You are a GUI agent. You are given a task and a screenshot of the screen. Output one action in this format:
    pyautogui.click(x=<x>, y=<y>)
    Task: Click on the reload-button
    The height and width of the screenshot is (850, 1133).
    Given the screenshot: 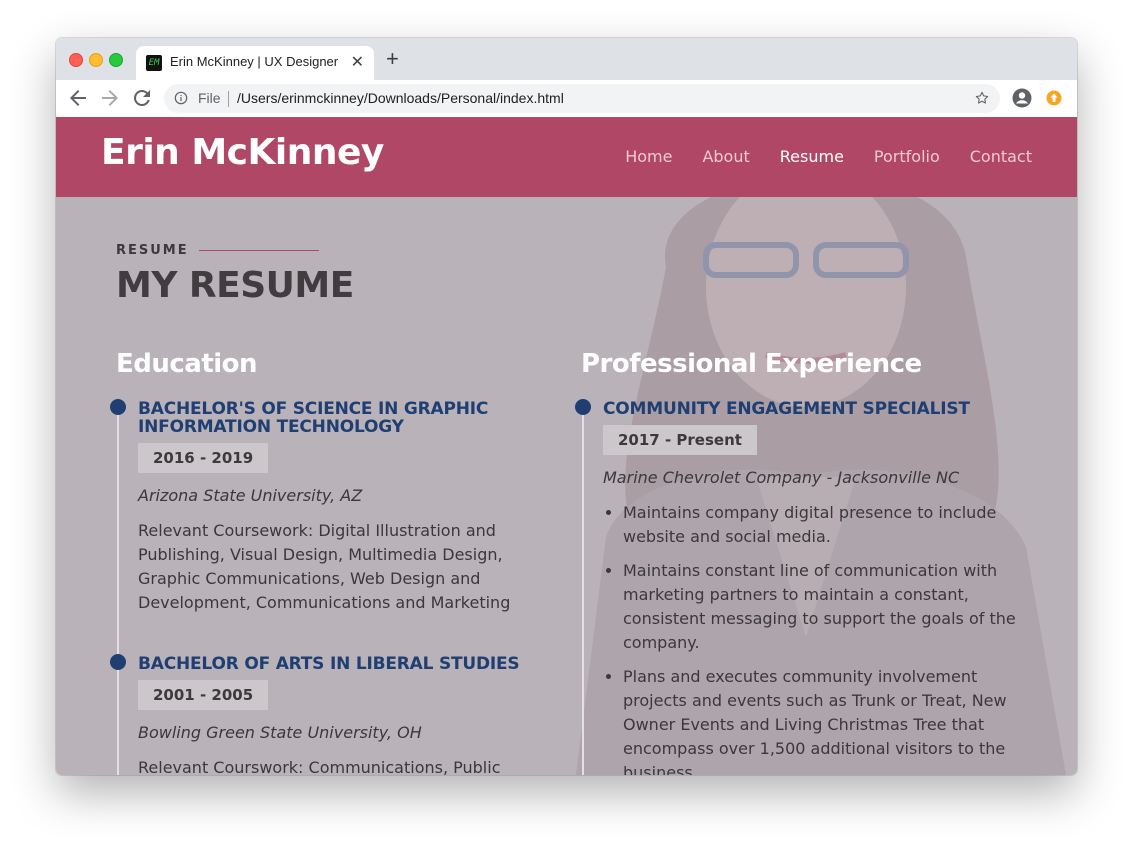 What is the action you would take?
    pyautogui.click(x=142, y=98)
    